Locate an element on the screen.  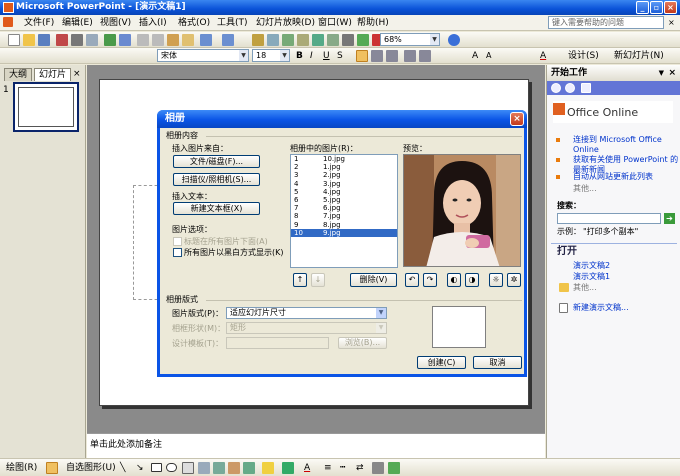
link-auto-update: 自动从网站更新此列表 is located at coordinates (613, 177).